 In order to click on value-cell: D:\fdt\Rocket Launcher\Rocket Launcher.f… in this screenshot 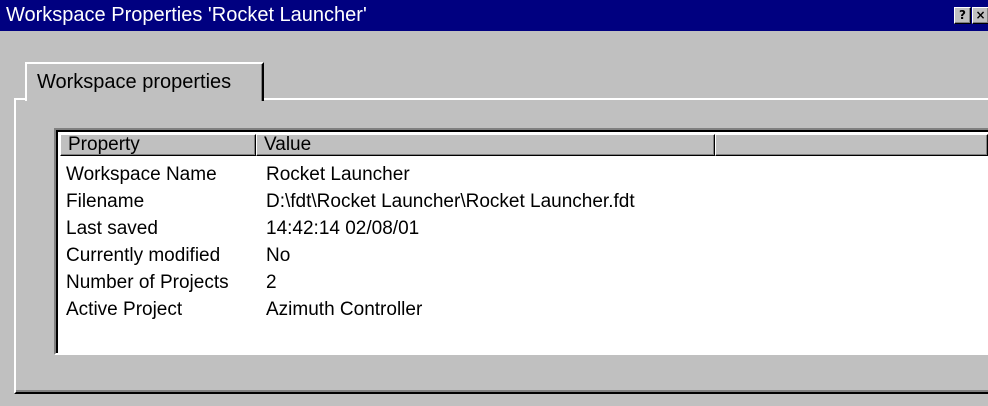, I will do `click(450, 201)`.